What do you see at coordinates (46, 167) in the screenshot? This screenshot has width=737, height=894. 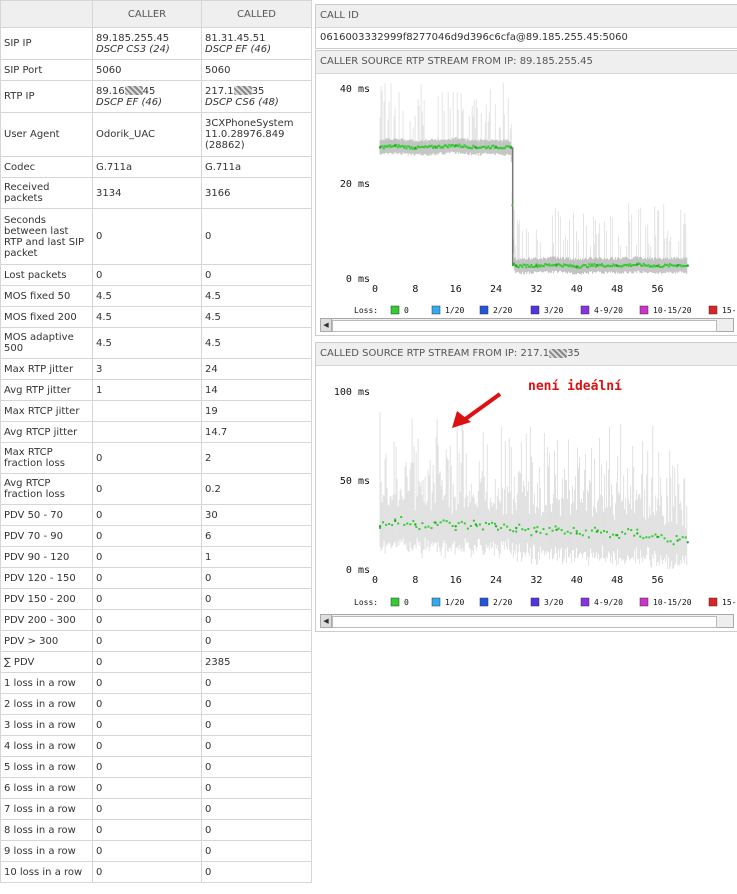 I see `row-label: Codec` at bounding box center [46, 167].